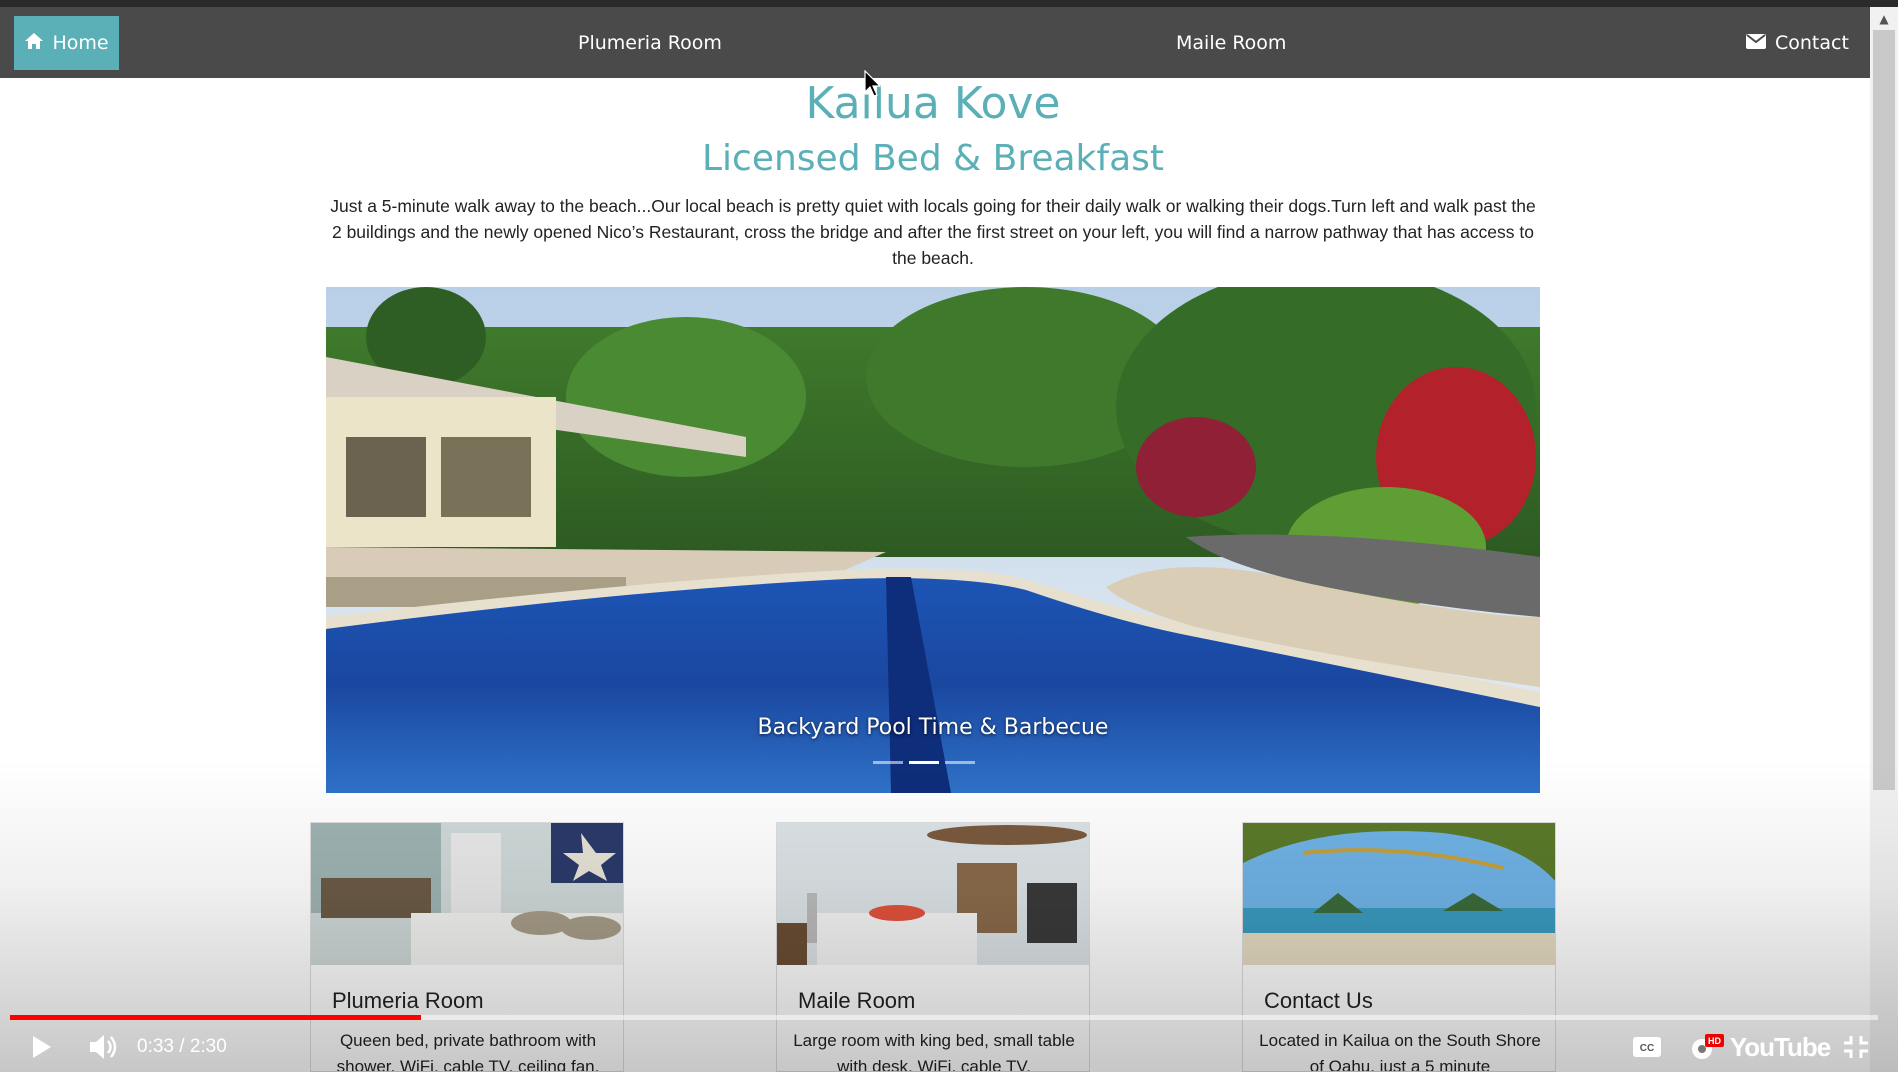 This screenshot has width=1898, height=1072. Describe the element at coordinates (933, 727) in the screenshot. I see `carousel-caption: Backyard Pool Time & Barbecue` at that location.